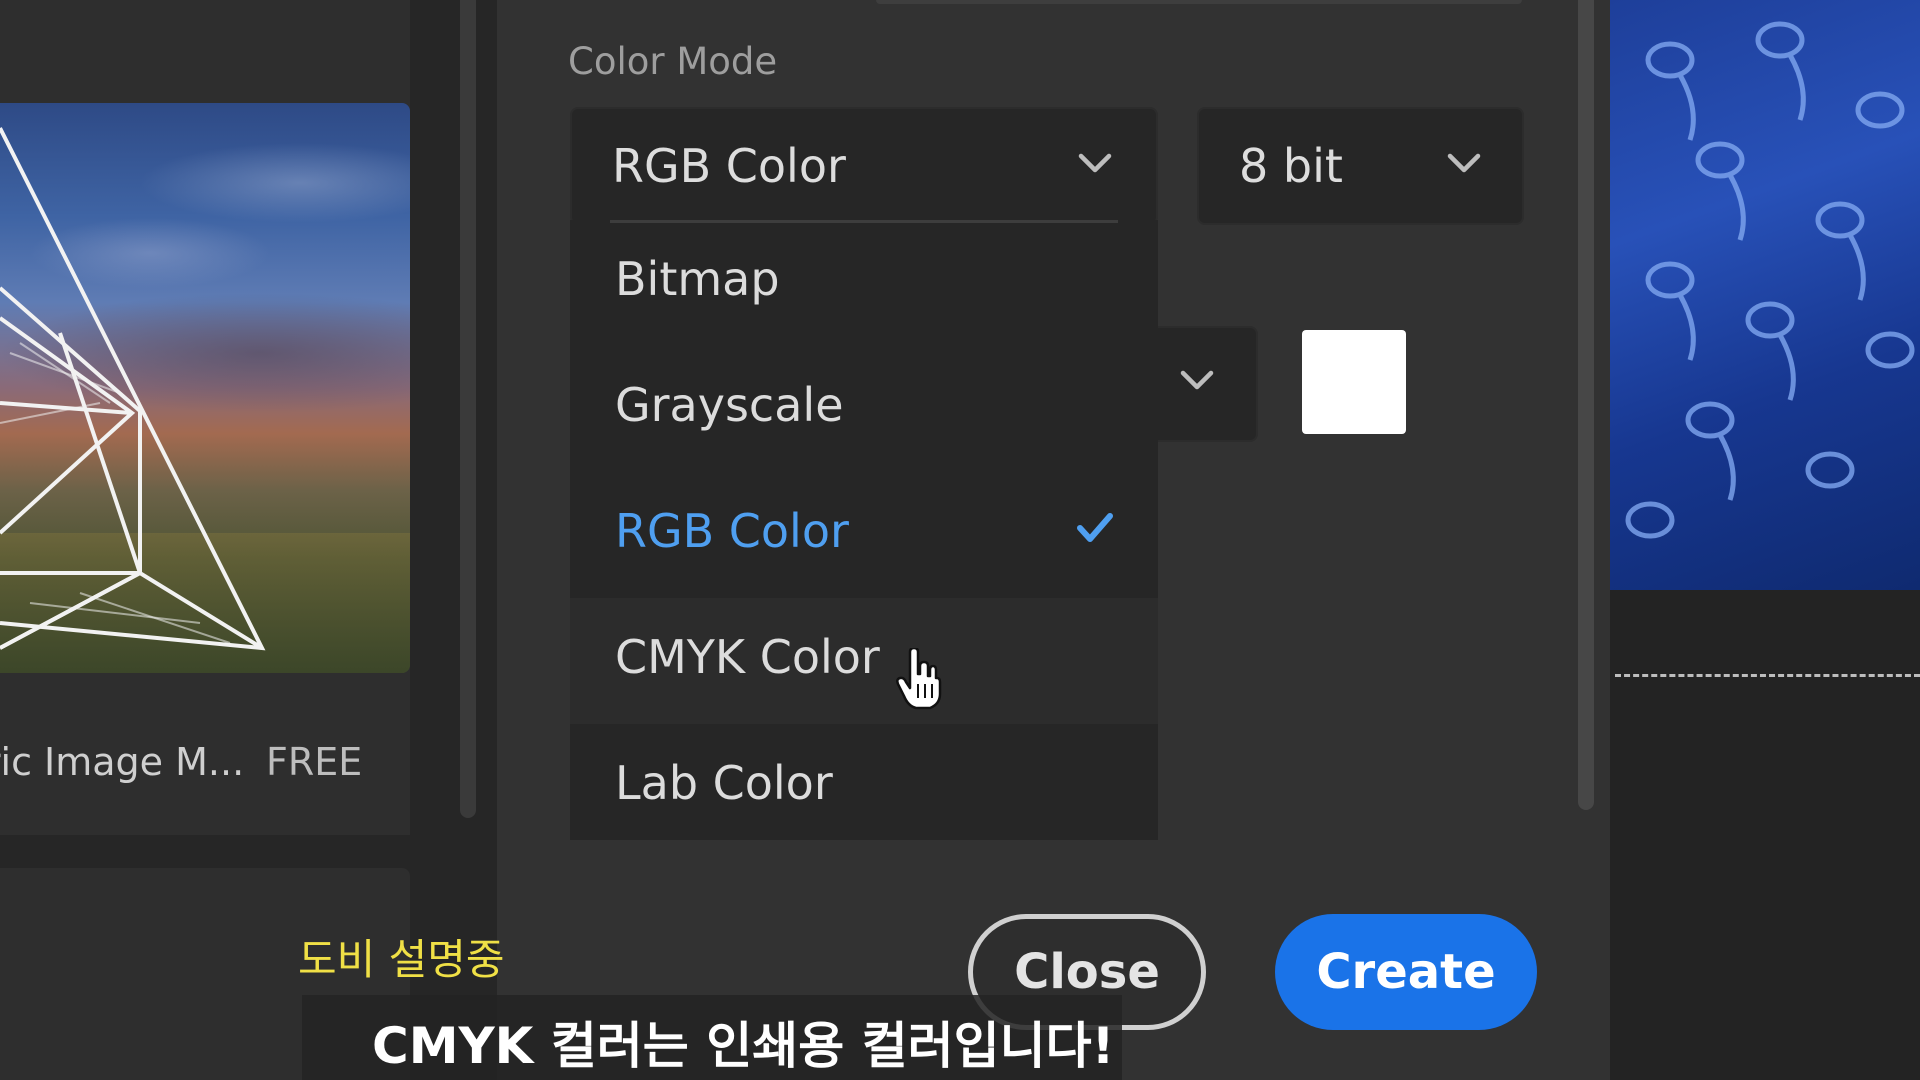  What do you see at coordinates (401, 959) in the screenshot?
I see `subtitle-speaker-tag: 도비 설명중` at bounding box center [401, 959].